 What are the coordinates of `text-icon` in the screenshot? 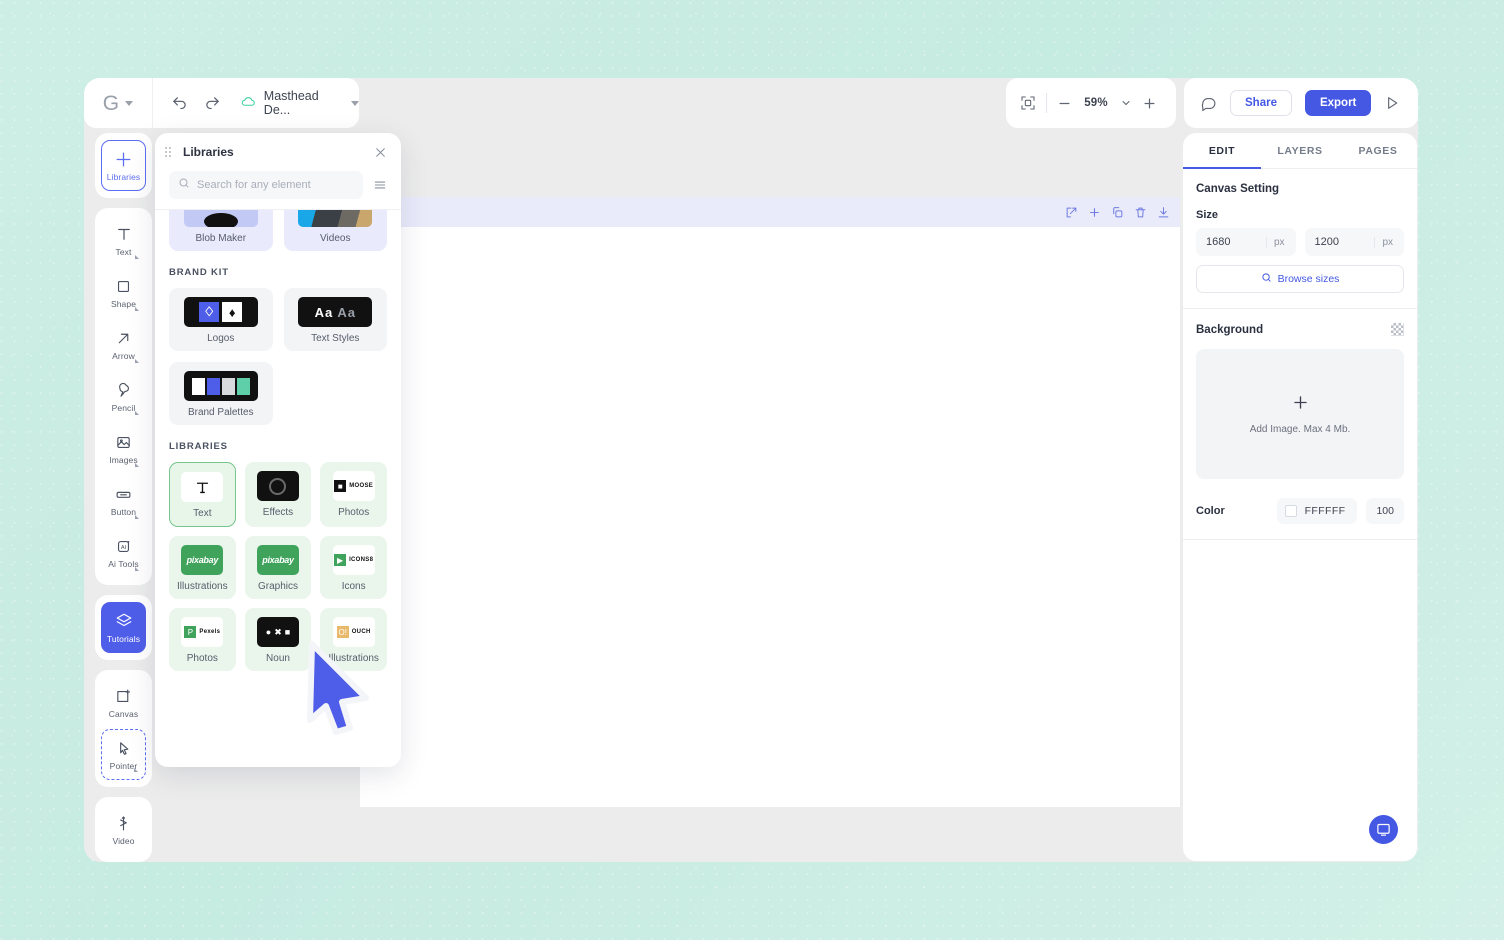 It's located at (124, 234).